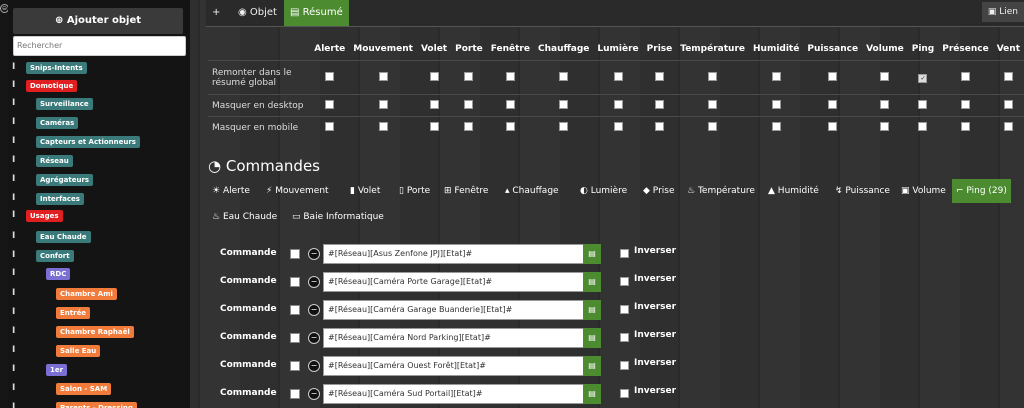  What do you see at coordinates (297, 191) in the screenshot?
I see `category-tab: ⚡ Mouvement` at bounding box center [297, 191].